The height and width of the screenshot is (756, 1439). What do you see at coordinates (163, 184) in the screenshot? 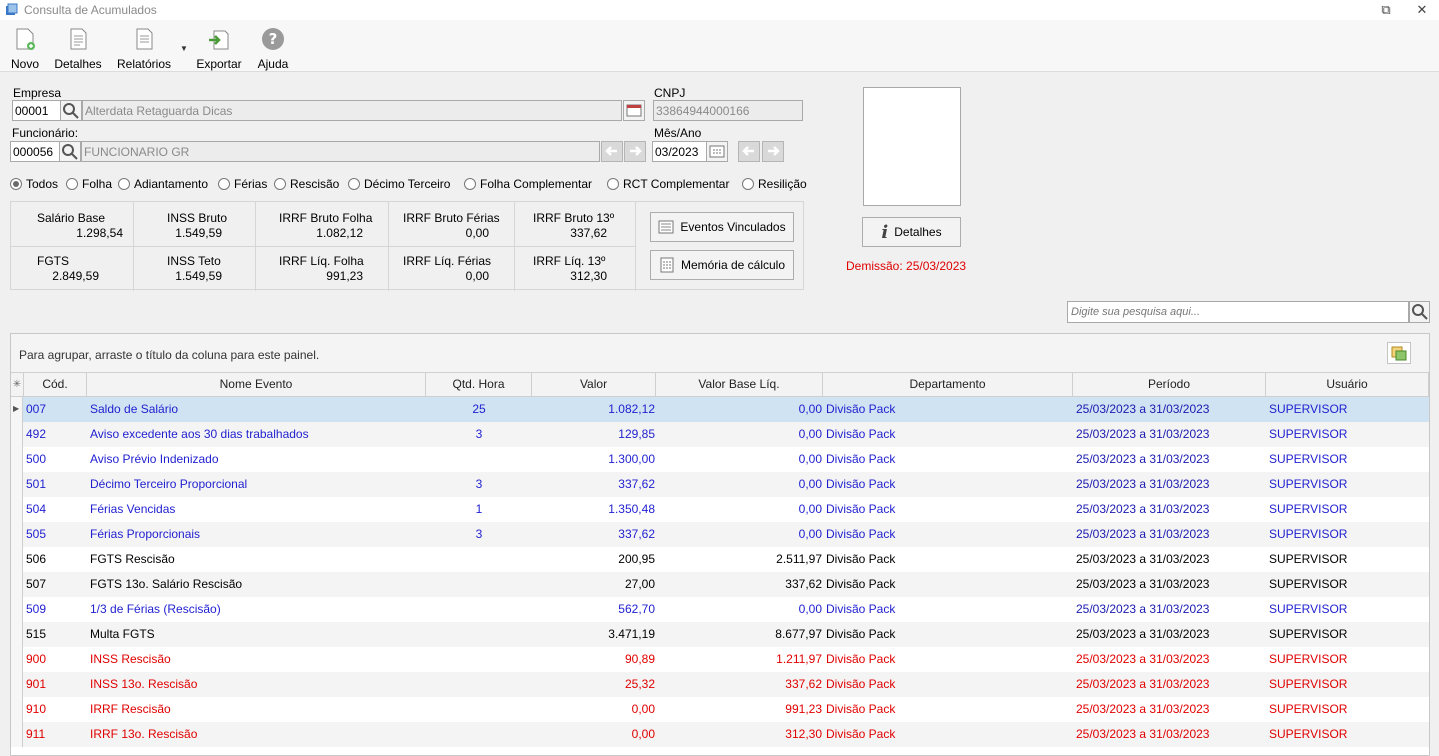
I see `filter-adiantamento: Adiantamento` at bounding box center [163, 184].